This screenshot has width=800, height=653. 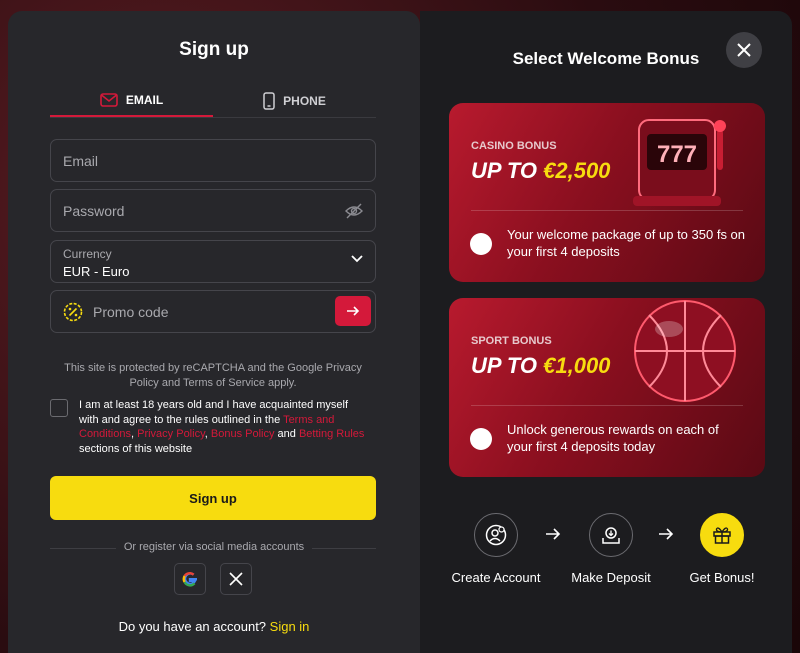 What do you see at coordinates (507, 365) in the screenshot?
I see `sport-amount-prefix: UP TO` at bounding box center [507, 365].